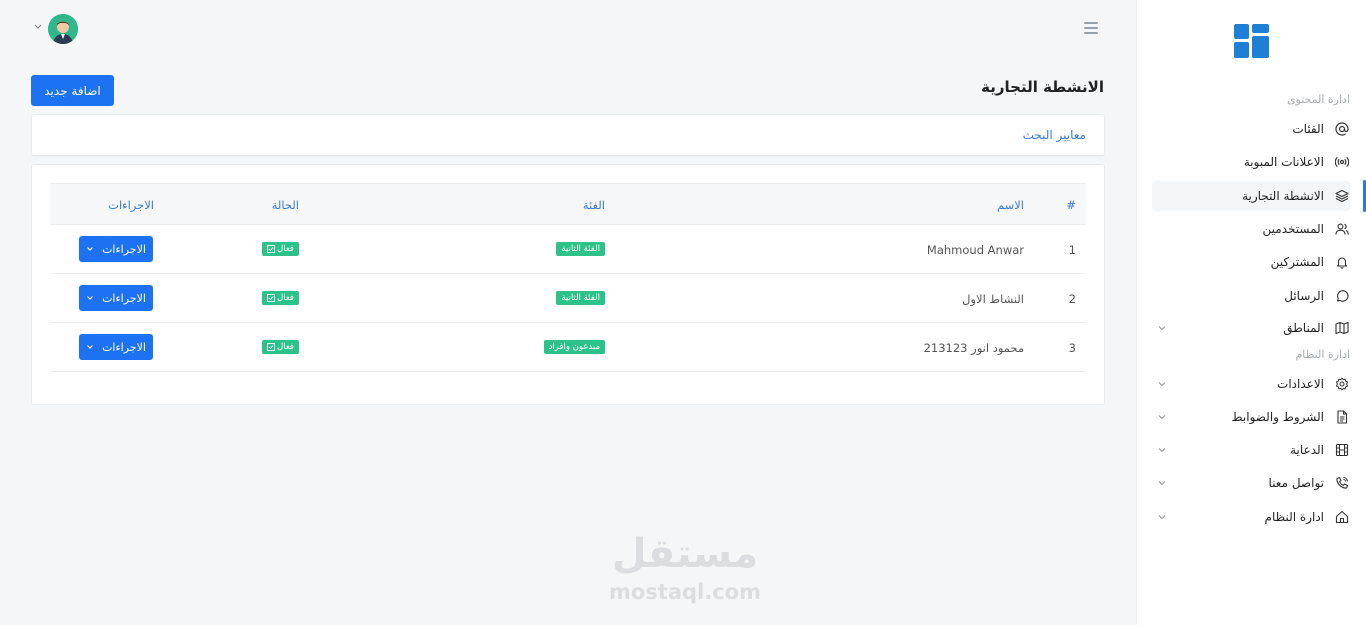 This screenshot has height=625, width=1366. I want to click on sidebar-item-users: المستخدمين, so click(1251, 229).